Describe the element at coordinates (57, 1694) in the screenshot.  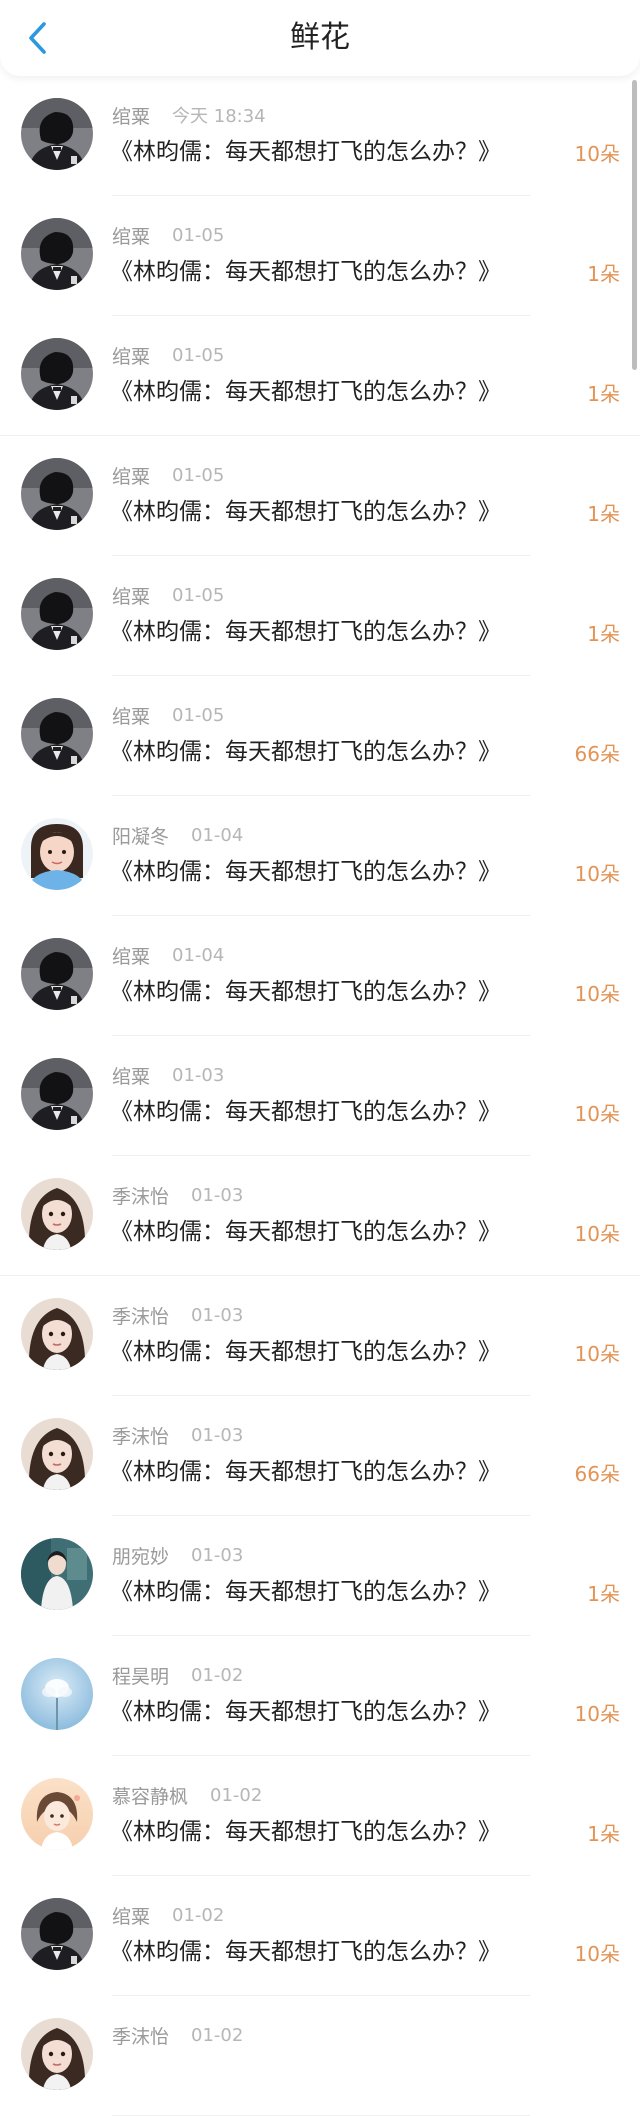
I see `user-sky-avatar` at that location.